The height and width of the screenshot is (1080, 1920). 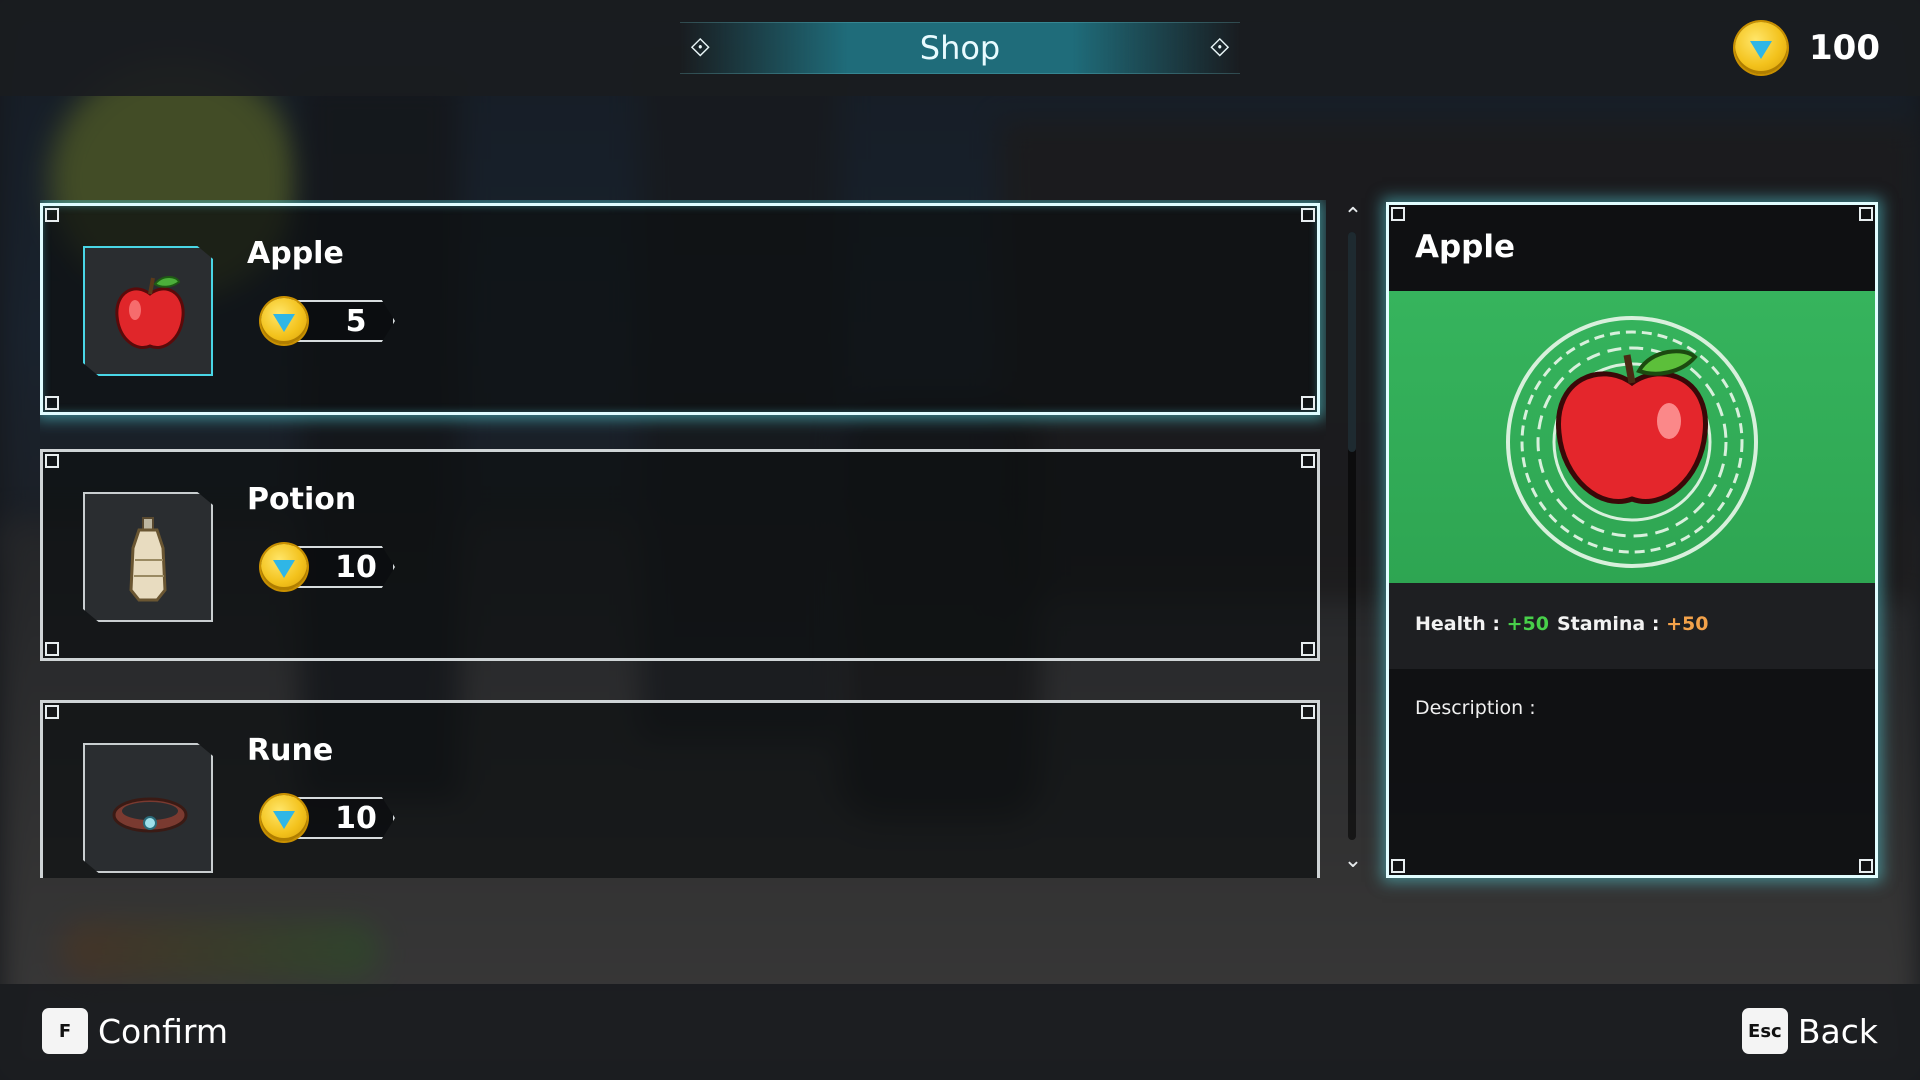 What do you see at coordinates (148, 557) in the screenshot?
I see `potion-bottle-icon` at bounding box center [148, 557].